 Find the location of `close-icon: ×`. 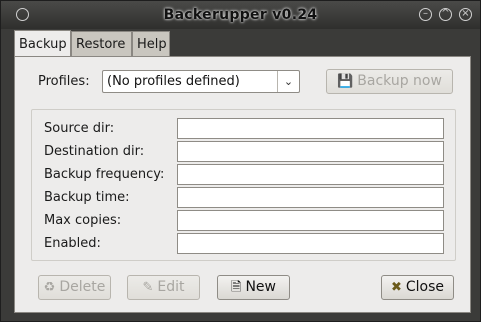

close-icon: × is located at coordinates (465, 14).